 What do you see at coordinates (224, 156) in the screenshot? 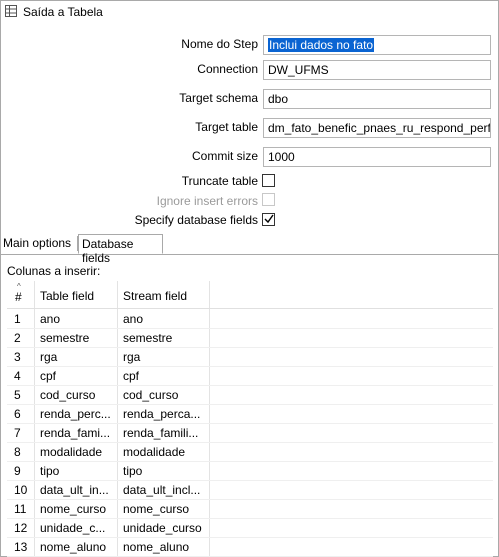
I see `commit-size-label: Commit size` at bounding box center [224, 156].